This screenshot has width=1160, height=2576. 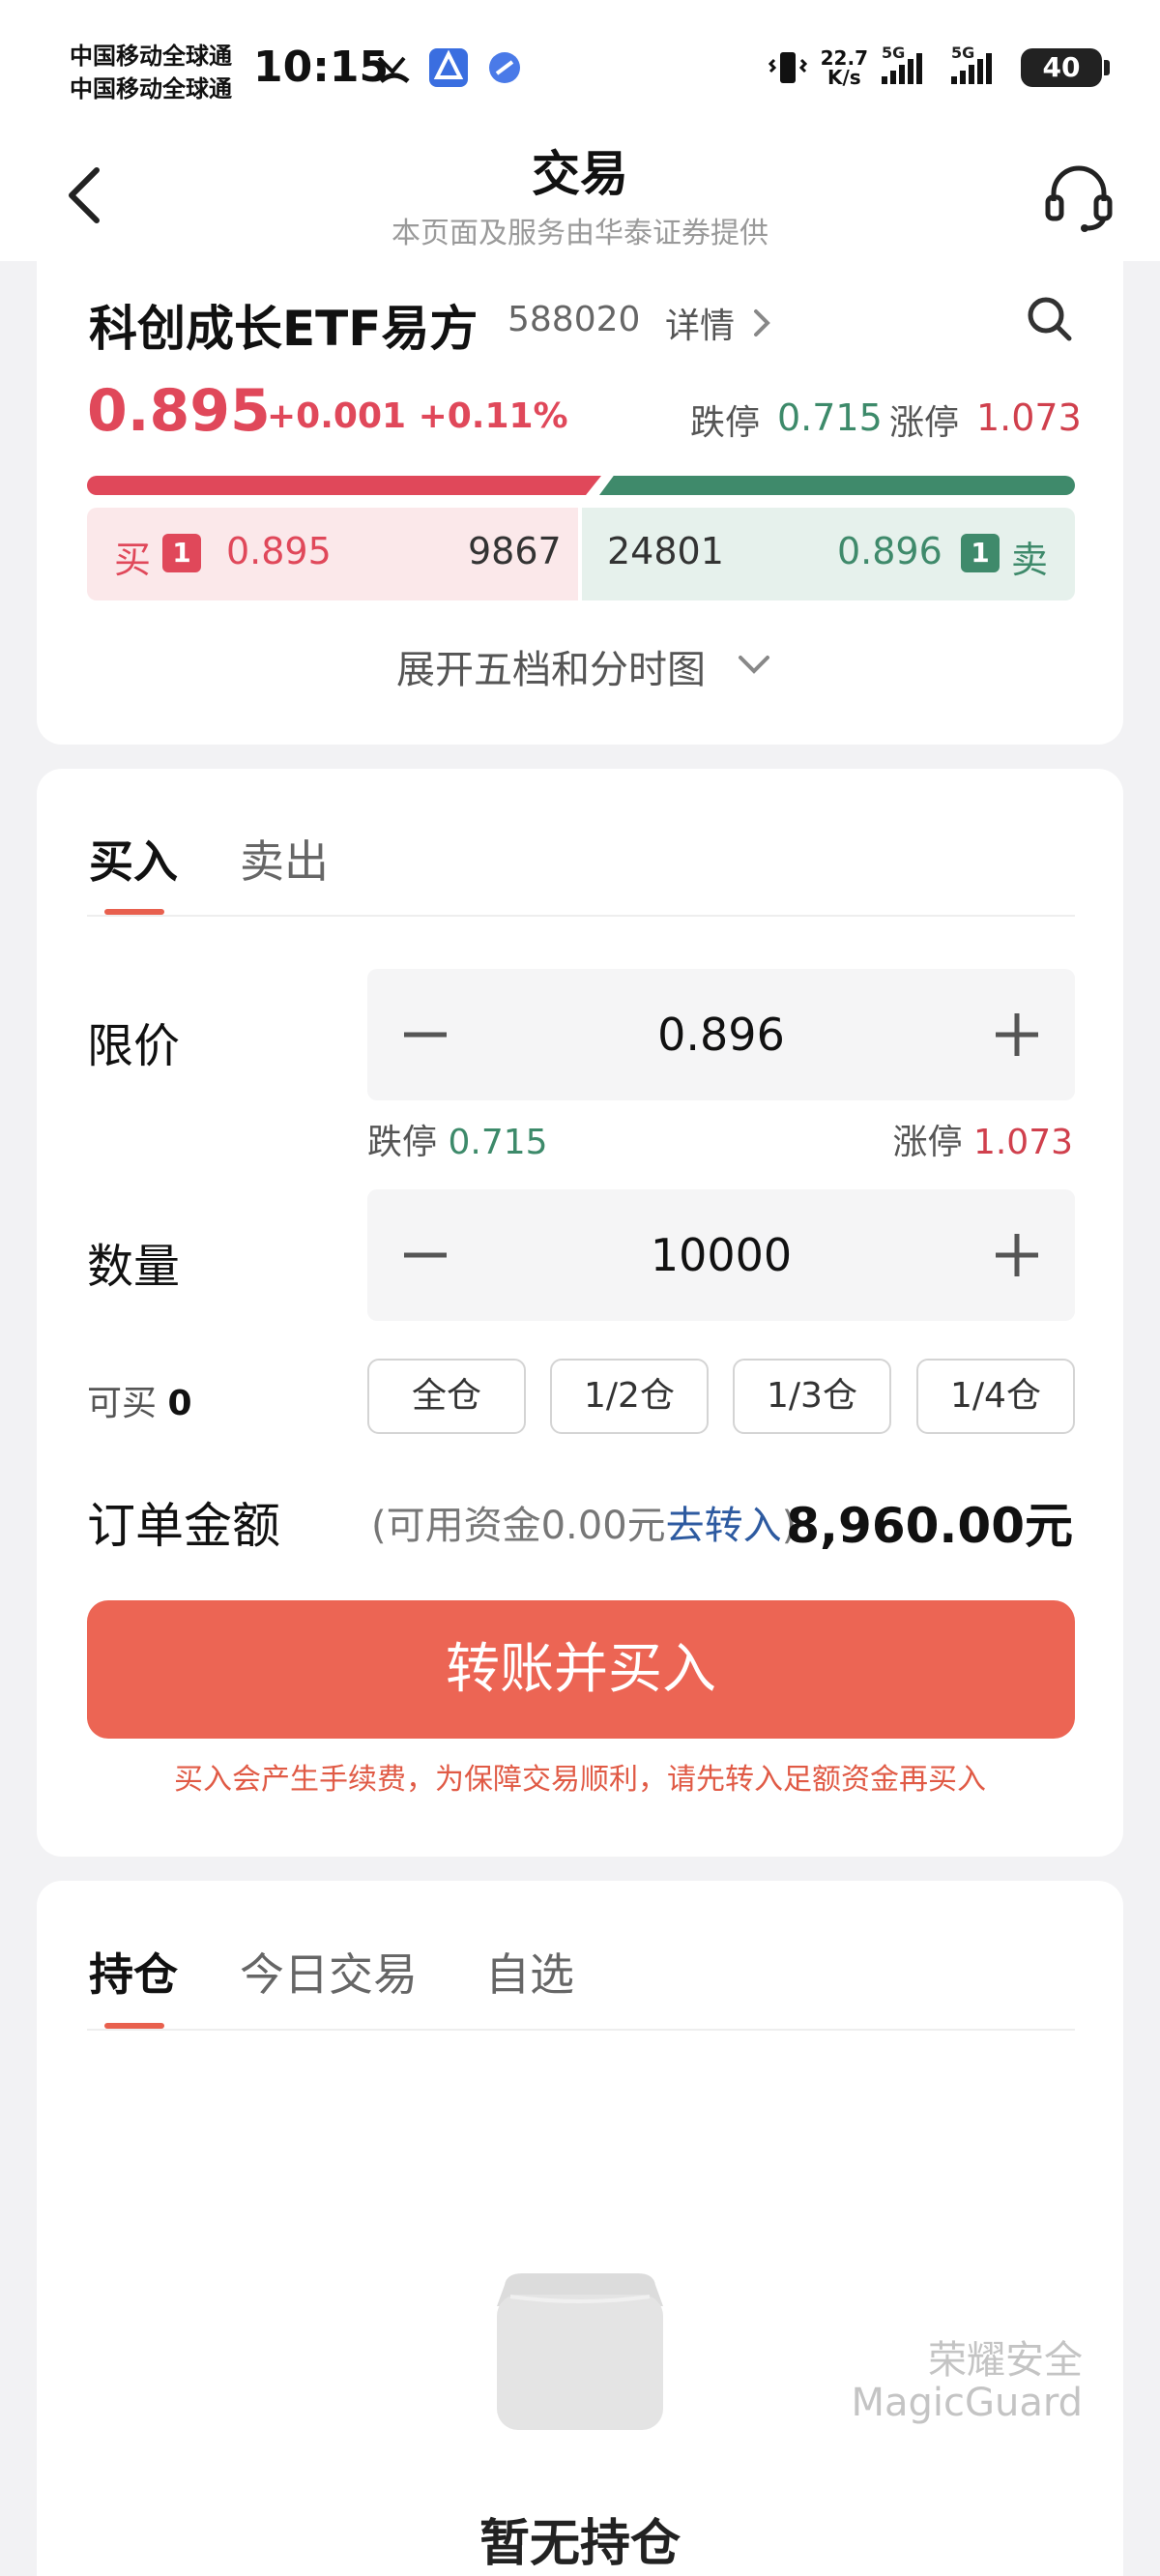 What do you see at coordinates (1079, 197) in the screenshot?
I see `customer-service-icon` at bounding box center [1079, 197].